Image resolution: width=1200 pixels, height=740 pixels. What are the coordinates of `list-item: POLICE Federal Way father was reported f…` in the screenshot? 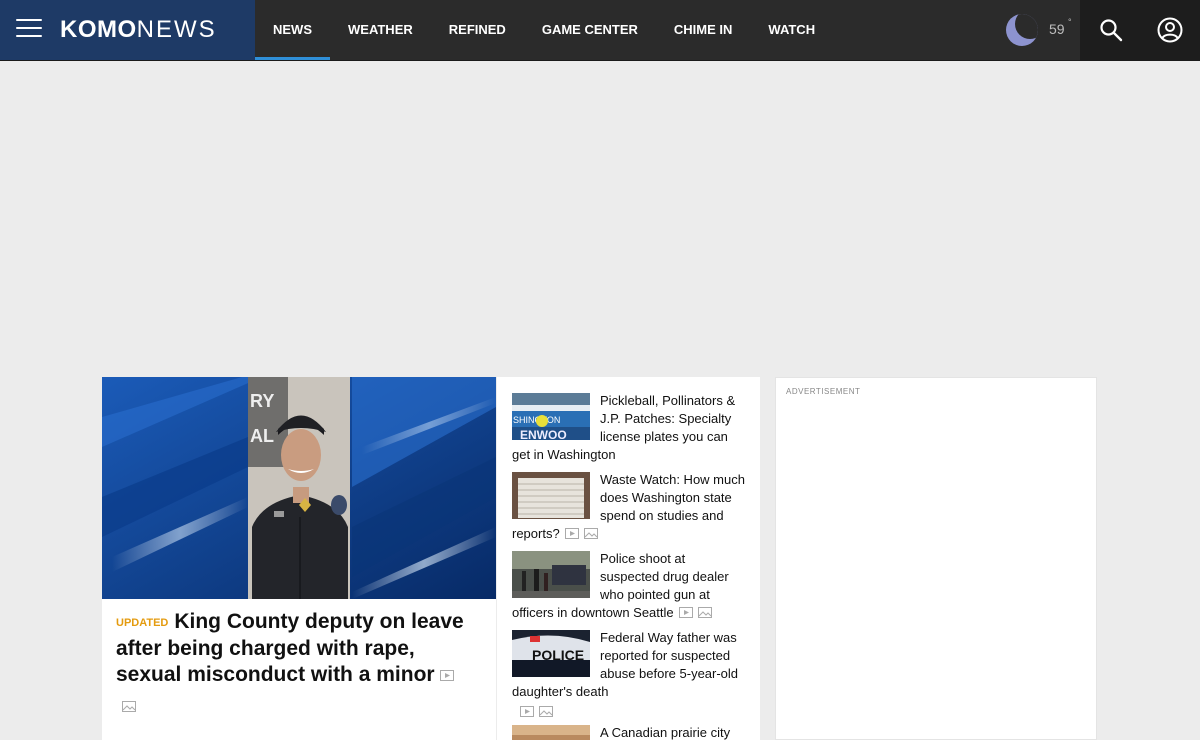 It's located at (630, 675).